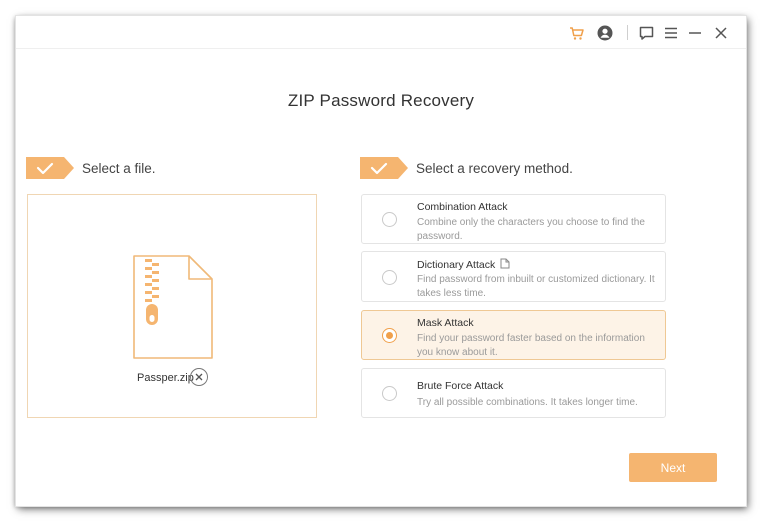 Image resolution: width=762 pixels, height=523 pixels. What do you see at coordinates (721, 33) in the screenshot?
I see `close-icon` at bounding box center [721, 33].